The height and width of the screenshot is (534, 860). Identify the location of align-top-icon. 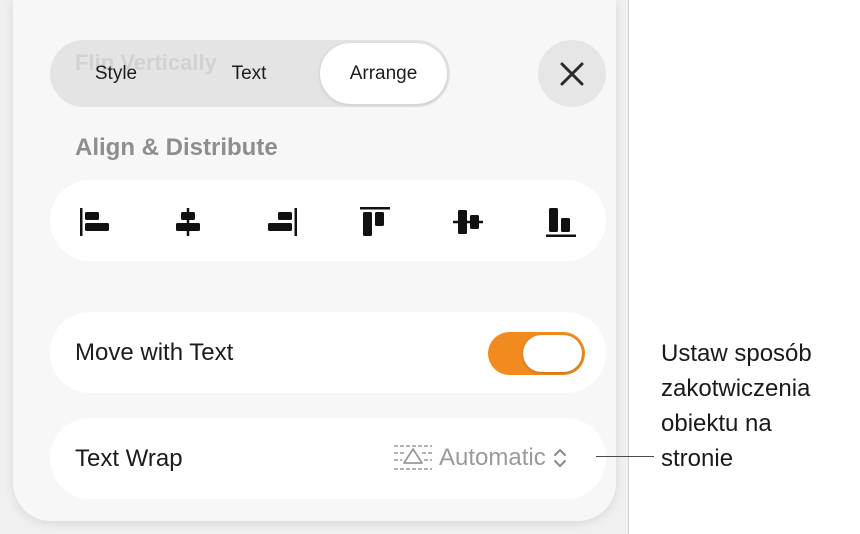
(375, 221).